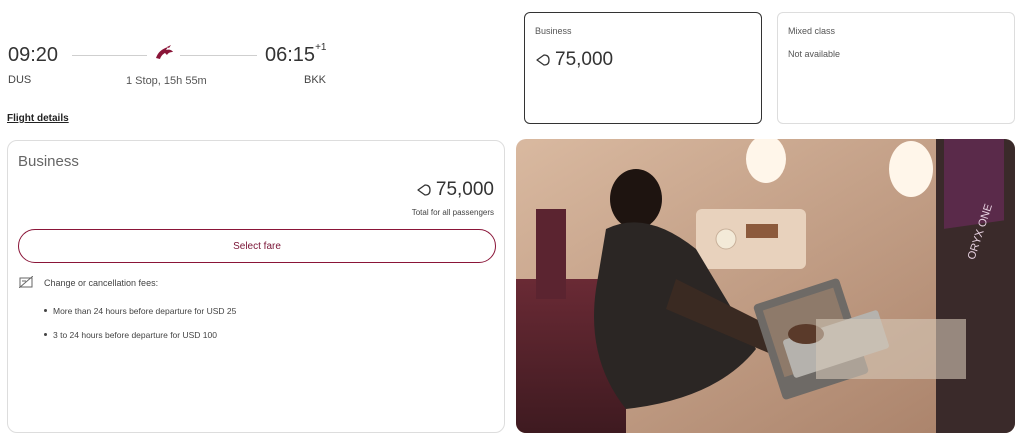 This screenshot has height=441, width=1024. What do you see at coordinates (26, 282) in the screenshot?
I see `no-refund-icon` at bounding box center [26, 282].